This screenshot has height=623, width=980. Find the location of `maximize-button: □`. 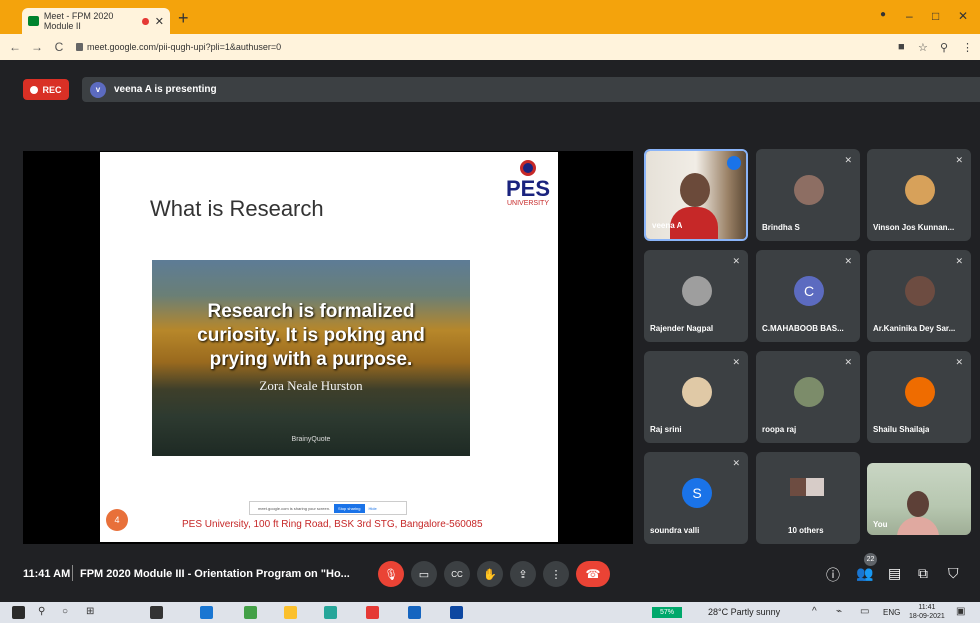

maximize-button: □ is located at coordinates (935, 16).